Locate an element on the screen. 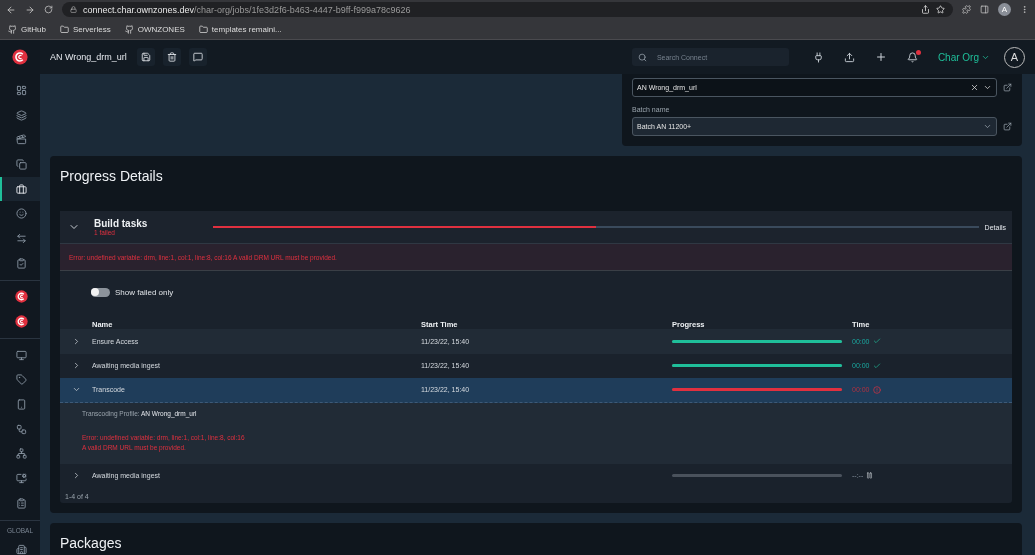 The width and height of the screenshot is (1035, 555). save-icon is located at coordinates (145, 57).